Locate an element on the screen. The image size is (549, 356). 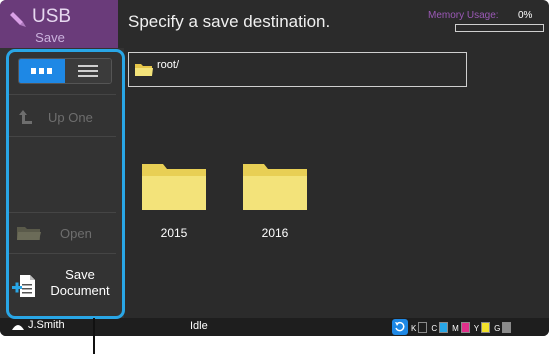
toner-label: M is located at coordinates (455, 328).